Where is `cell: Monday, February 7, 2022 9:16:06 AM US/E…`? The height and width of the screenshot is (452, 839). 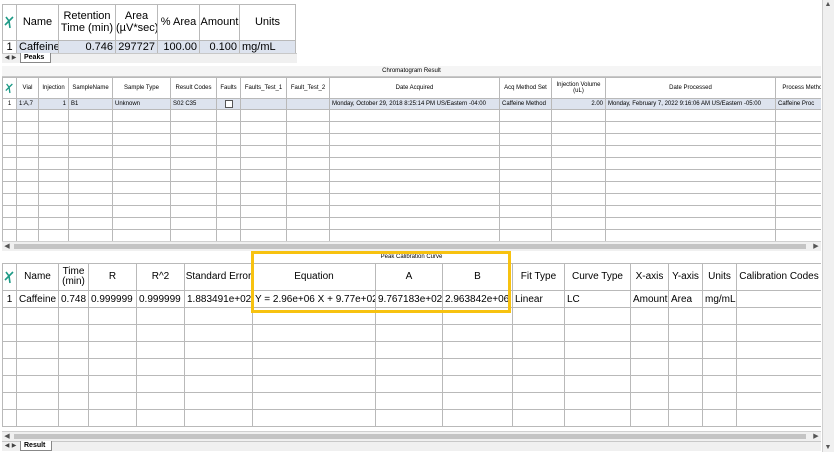 cell: Monday, February 7, 2022 9:16:06 AM US/E… is located at coordinates (690, 104).